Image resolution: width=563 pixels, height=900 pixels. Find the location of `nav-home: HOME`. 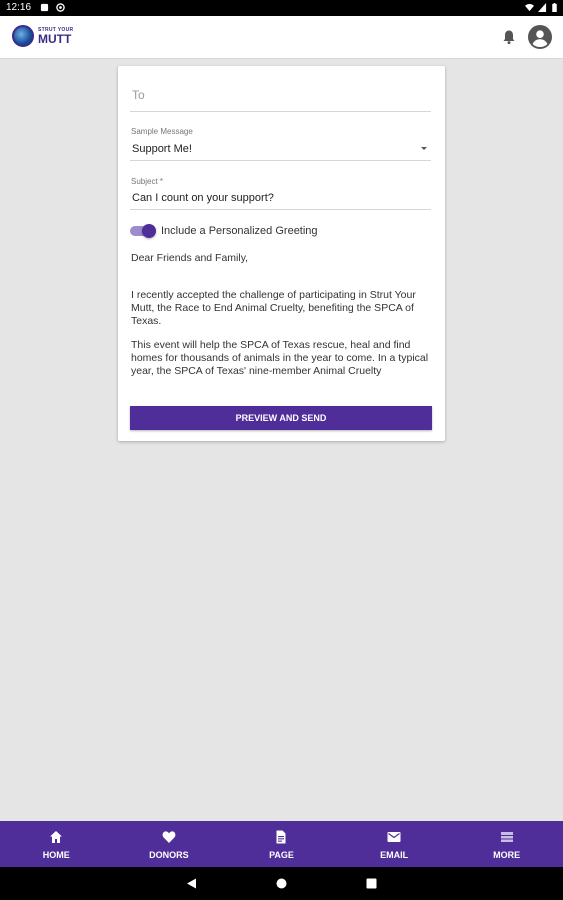

nav-home: HOME is located at coordinates (56, 844).